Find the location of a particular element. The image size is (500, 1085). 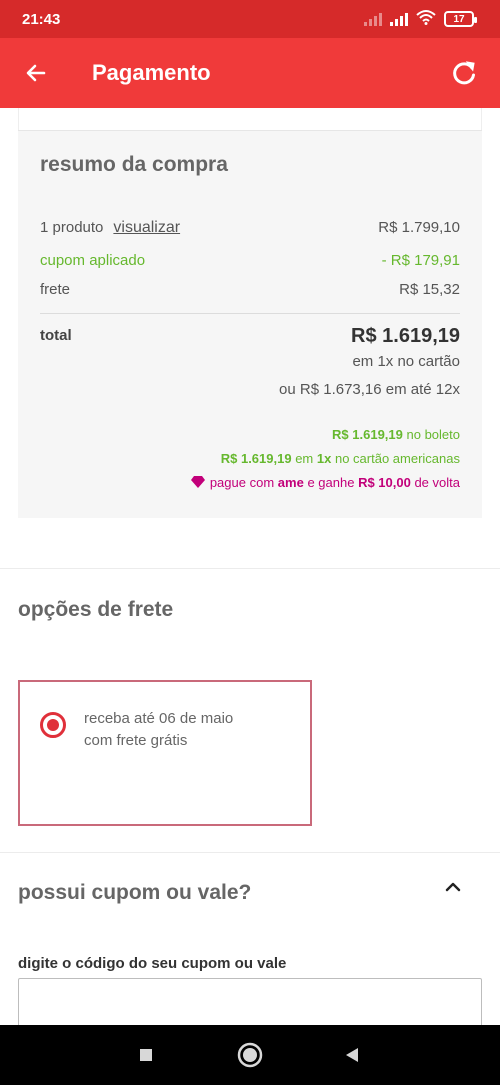

ame-brand: ame is located at coordinates (290, 482).